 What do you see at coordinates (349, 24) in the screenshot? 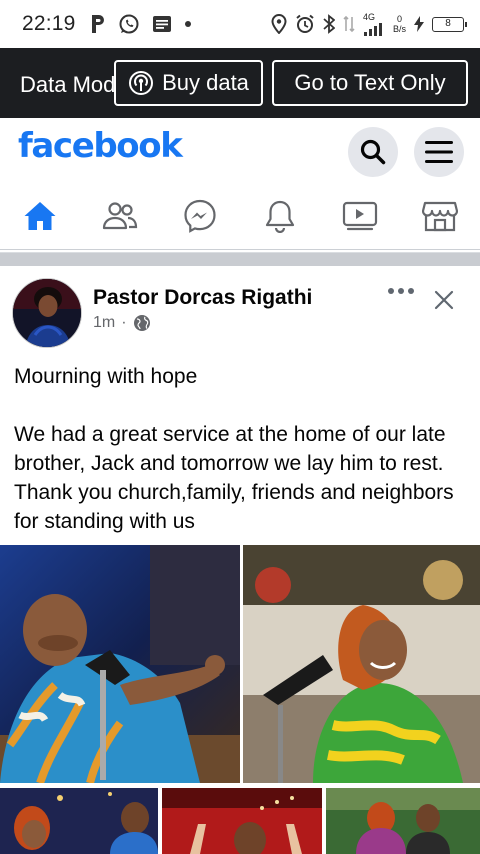
I see `data-arrows-icon` at bounding box center [349, 24].